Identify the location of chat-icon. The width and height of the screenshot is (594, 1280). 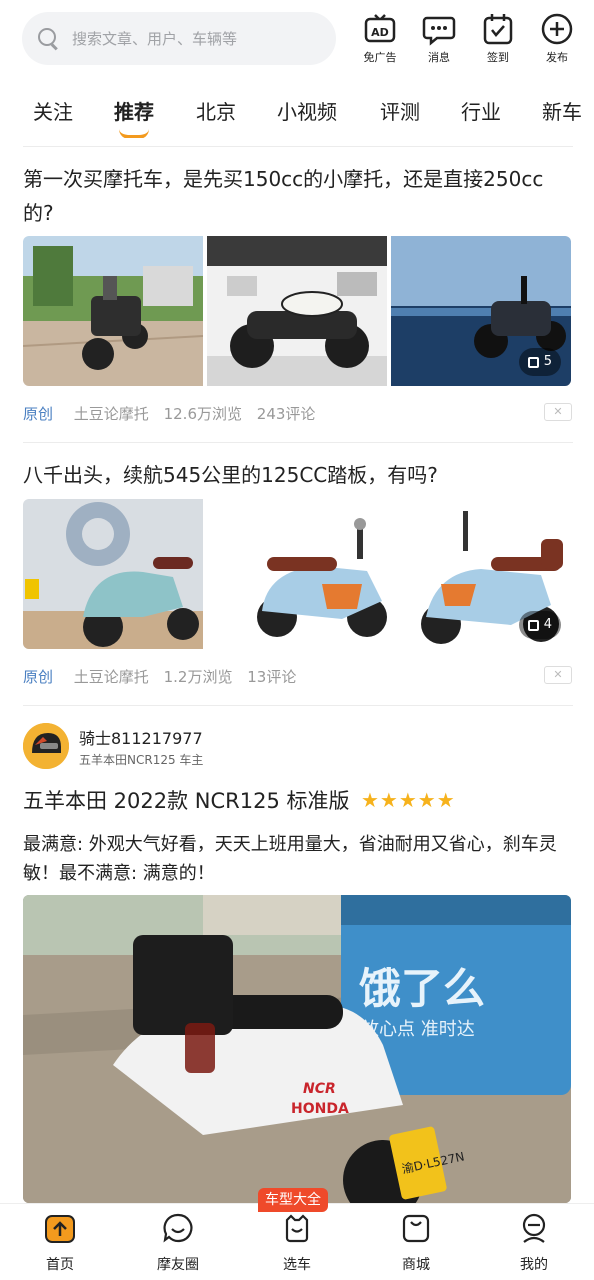
(178, 1228).